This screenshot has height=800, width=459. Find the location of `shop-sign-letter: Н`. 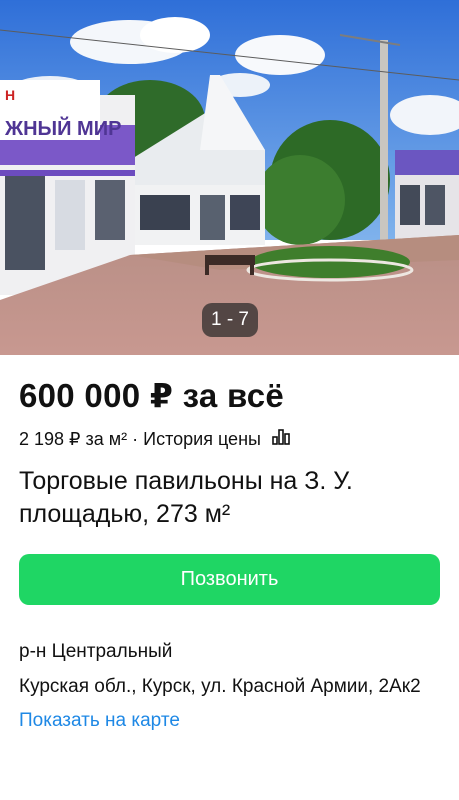

shop-sign-letter: Н is located at coordinates (10, 95).